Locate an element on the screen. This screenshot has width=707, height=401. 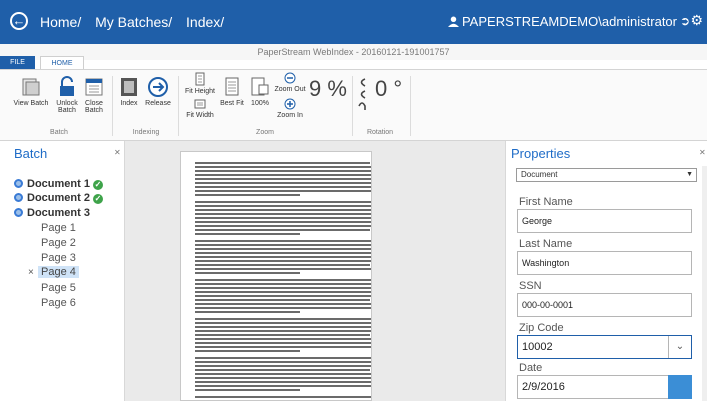
tree-document: Document 1 ✓ is located at coordinates (58, 184).